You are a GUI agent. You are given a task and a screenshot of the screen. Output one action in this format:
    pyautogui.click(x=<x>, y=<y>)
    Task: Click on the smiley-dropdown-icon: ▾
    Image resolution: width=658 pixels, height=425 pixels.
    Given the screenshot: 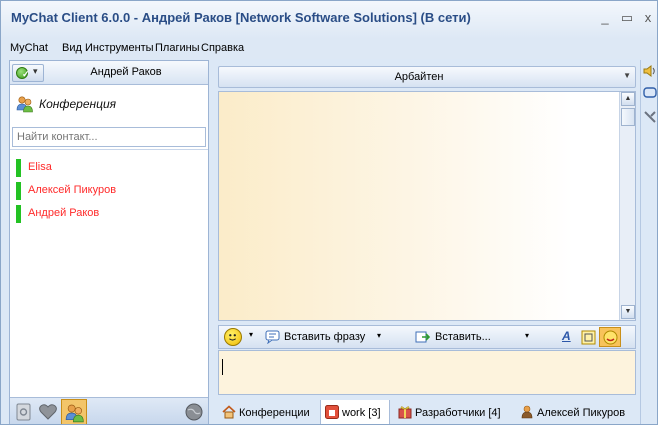 What is the action you would take?
    pyautogui.click(x=251, y=338)
    